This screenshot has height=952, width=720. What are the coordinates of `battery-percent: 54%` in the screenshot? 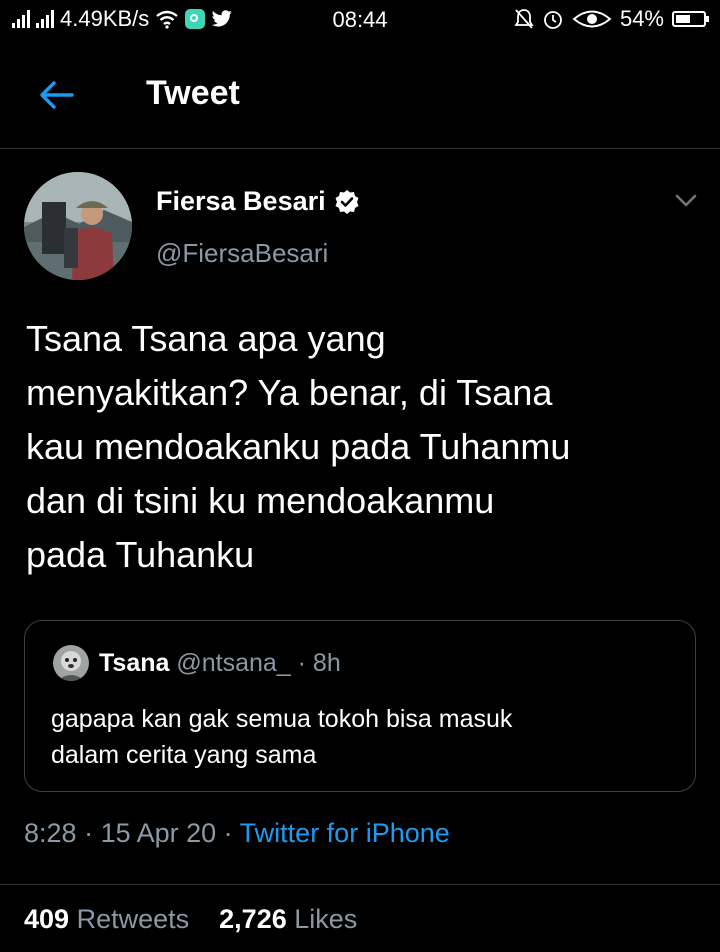 It's located at (641, 18).